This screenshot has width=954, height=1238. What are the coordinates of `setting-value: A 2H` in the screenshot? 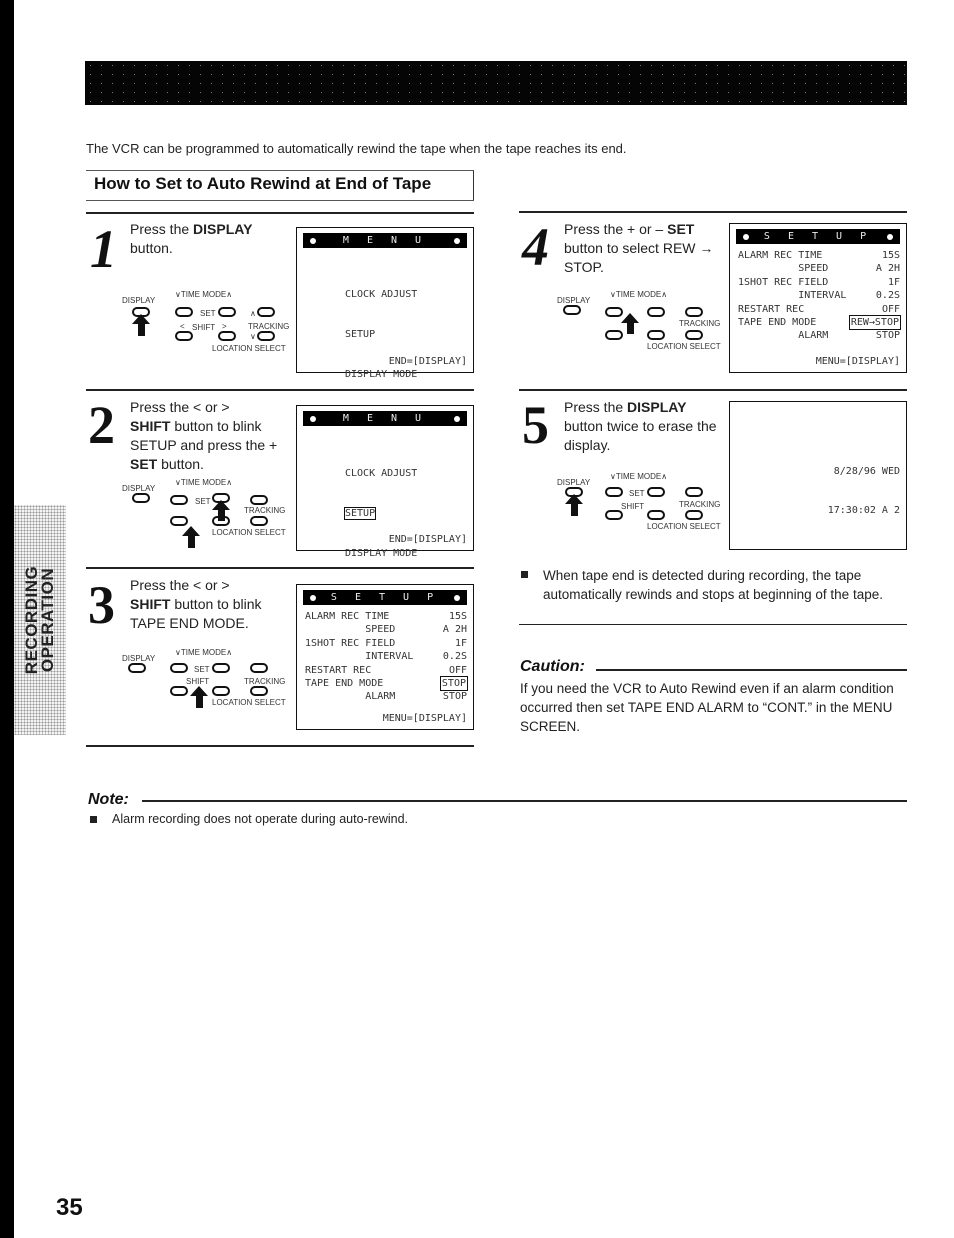 It's located at (454, 630).